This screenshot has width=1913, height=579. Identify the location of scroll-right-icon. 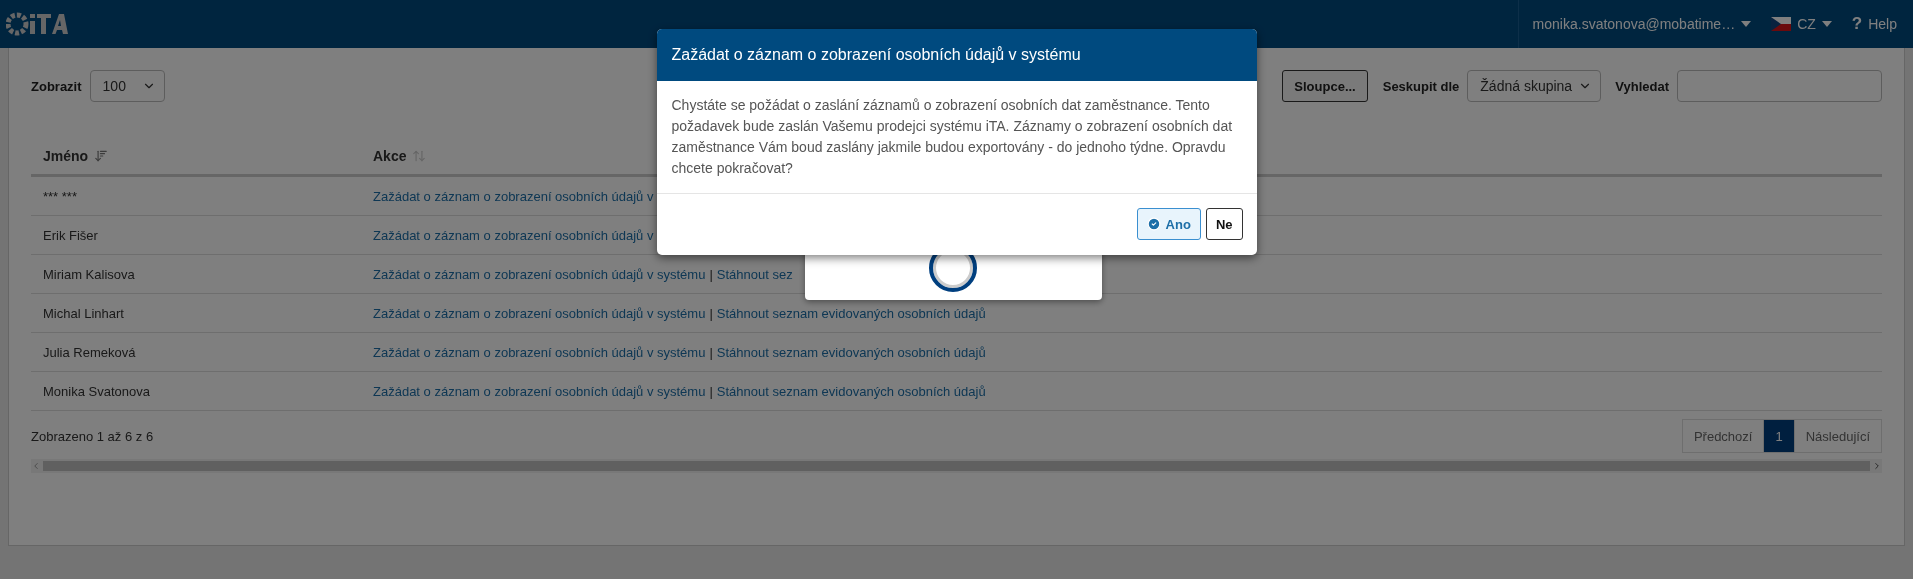
(1877, 466).